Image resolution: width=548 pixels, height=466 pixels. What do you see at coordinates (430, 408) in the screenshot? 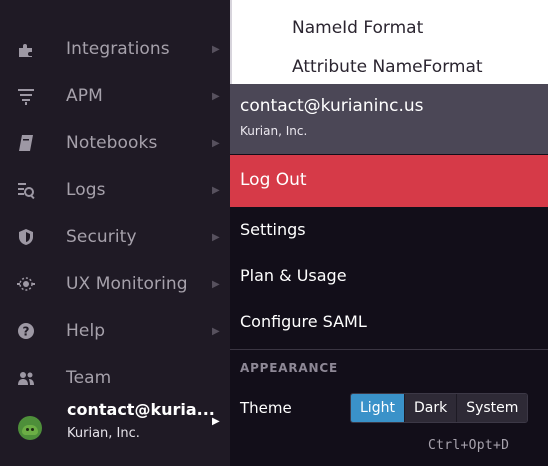
I see `theme-option-dark: Dark` at bounding box center [430, 408].